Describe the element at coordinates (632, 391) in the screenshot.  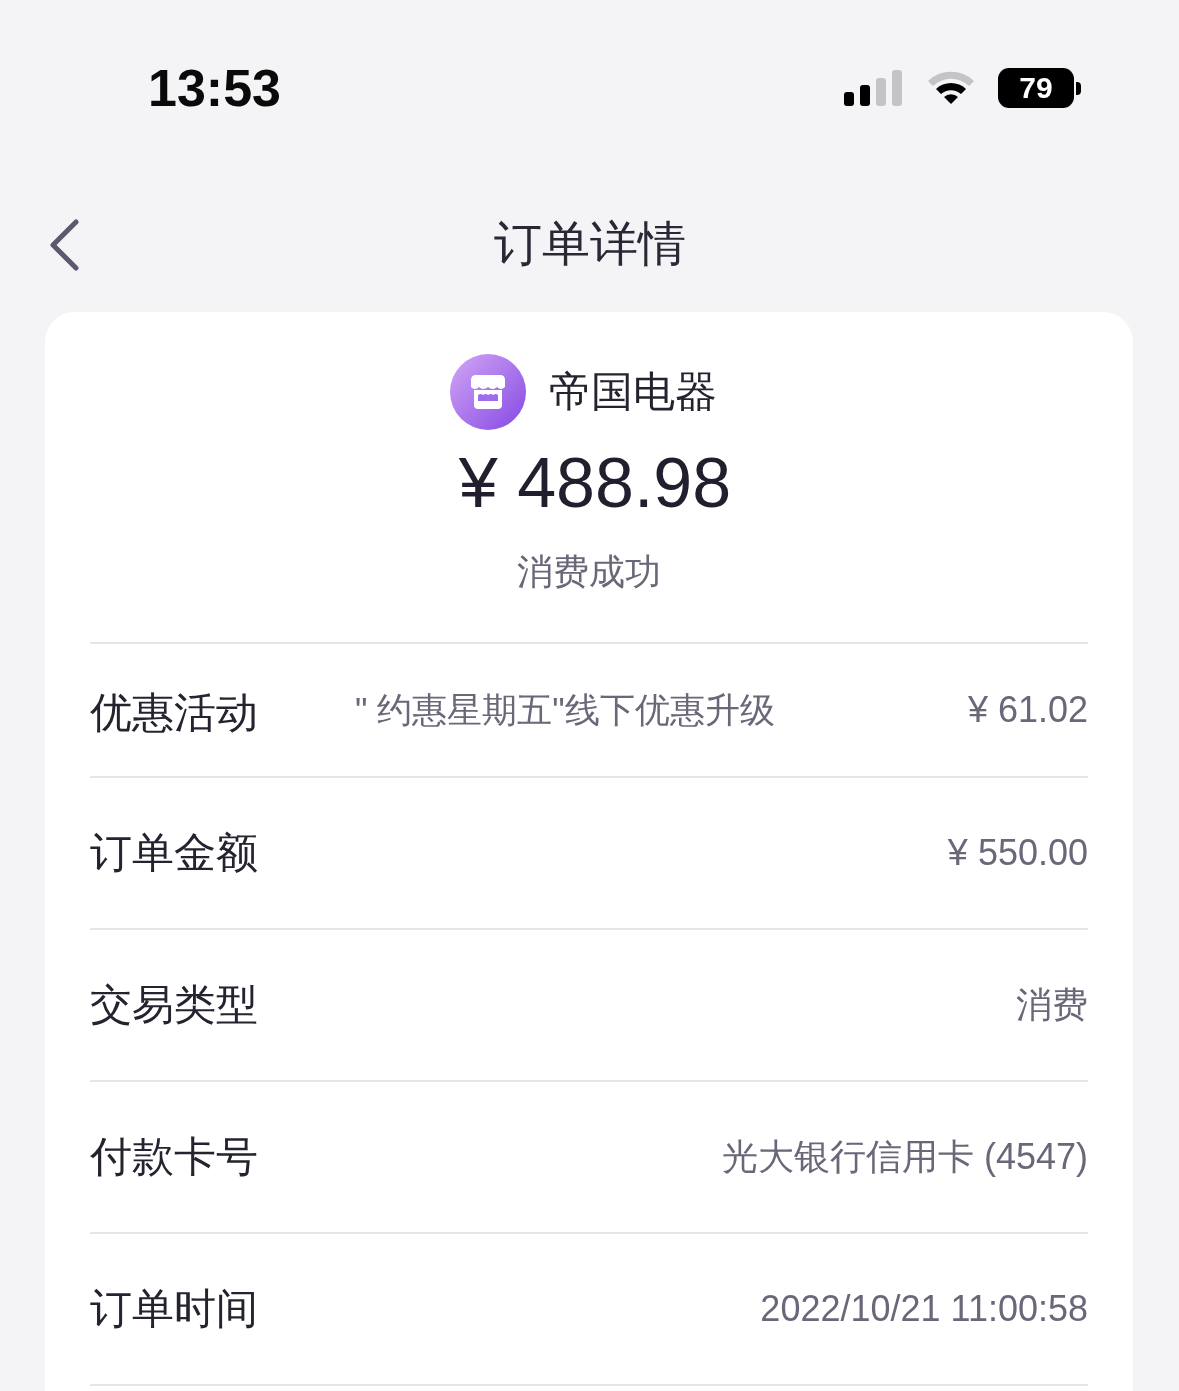
I see `merchant-name: 帝国电器` at that location.